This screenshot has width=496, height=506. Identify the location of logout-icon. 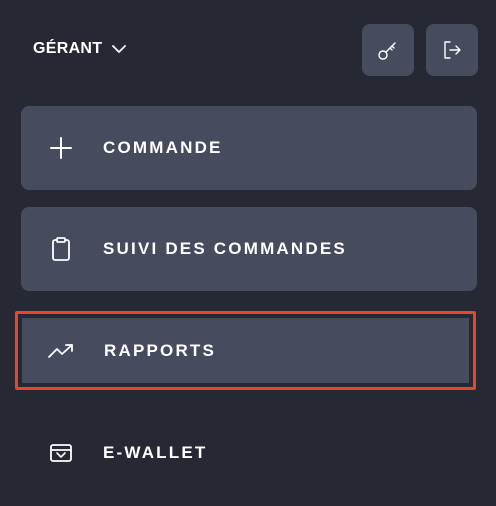
(452, 50).